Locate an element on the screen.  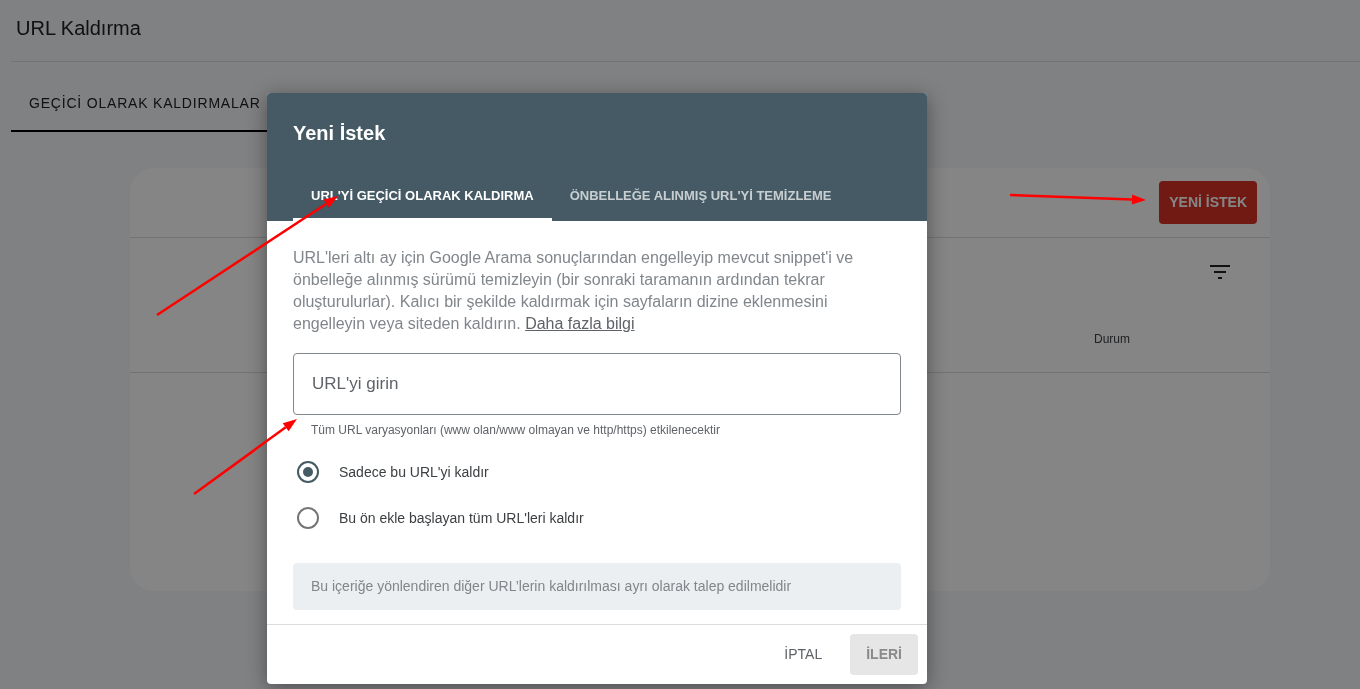
helper-text: Tüm URL varyasyonları (www olan/www olmayan ve http/https) etkilenecektir is located at coordinates (516, 430).